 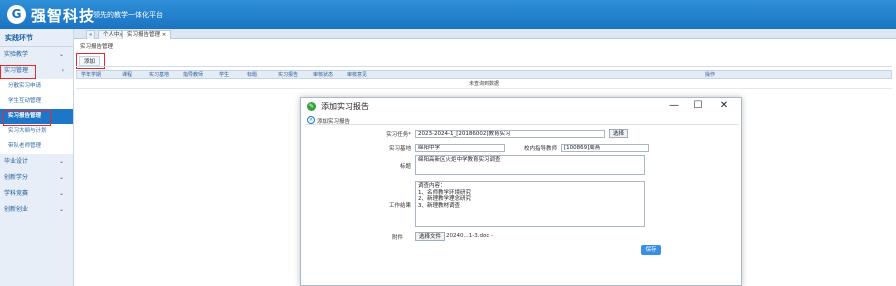 I want to click on col-header-actions: 操作, so click(x=710, y=75).